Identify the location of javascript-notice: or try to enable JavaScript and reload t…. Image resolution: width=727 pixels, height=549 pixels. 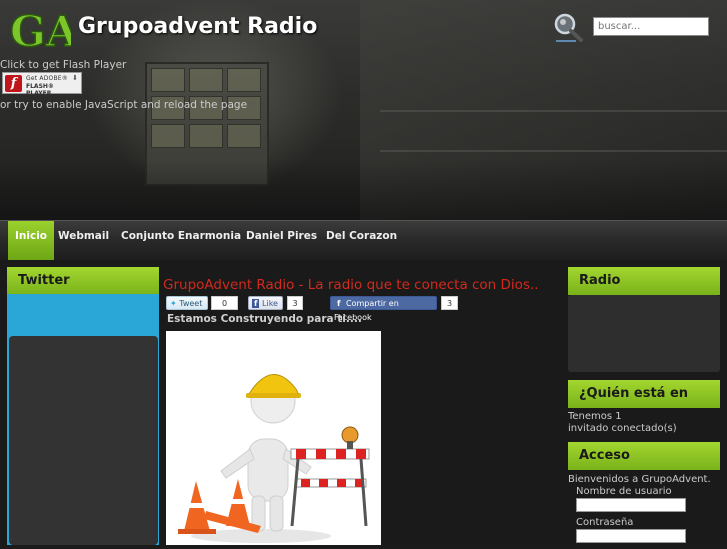
(124, 105).